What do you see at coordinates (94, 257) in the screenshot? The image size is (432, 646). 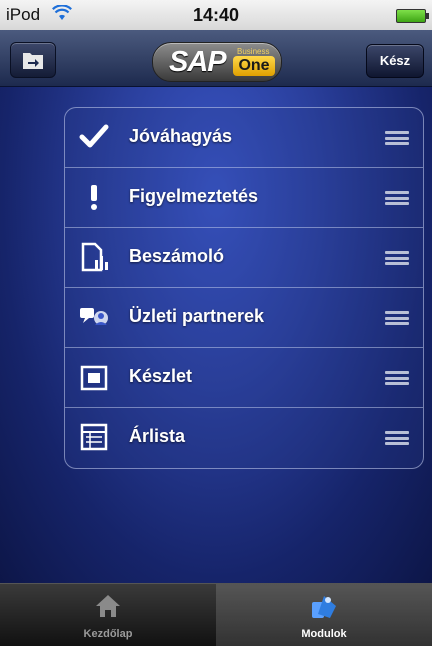 I see `report-icon` at bounding box center [94, 257].